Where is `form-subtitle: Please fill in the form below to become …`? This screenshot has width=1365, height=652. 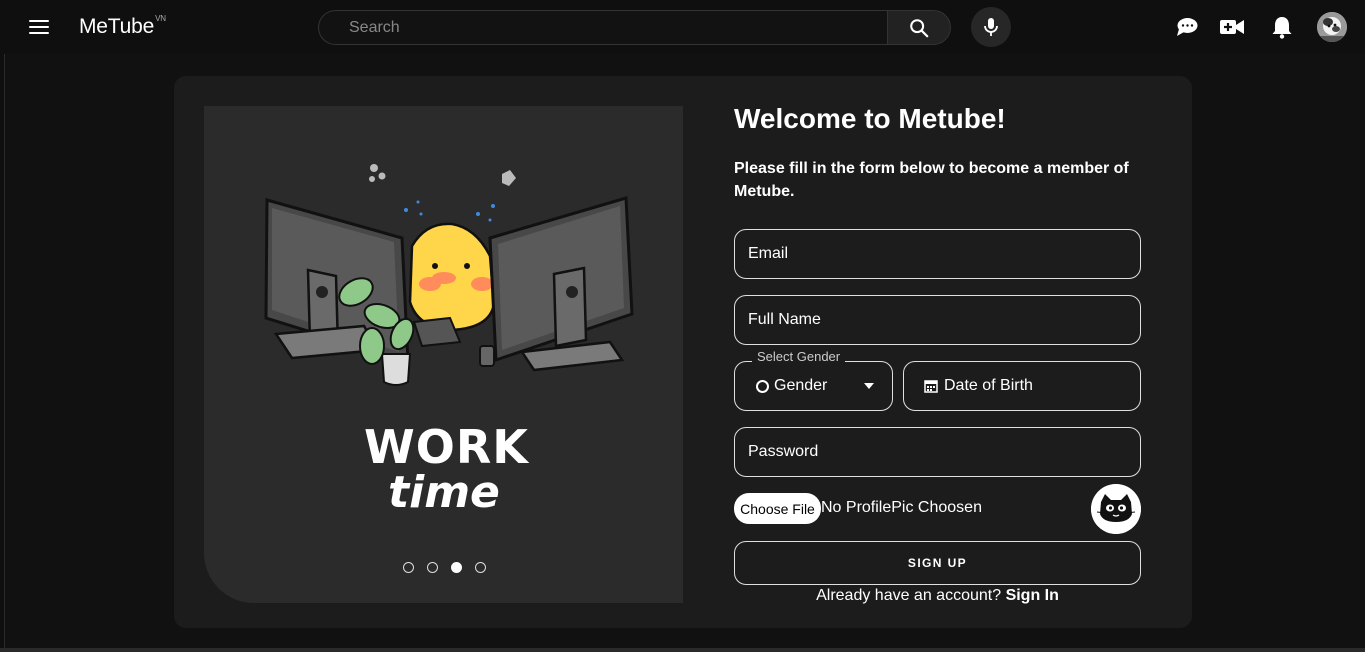
form-subtitle: Please fill in the form below to become … is located at coordinates (931, 180).